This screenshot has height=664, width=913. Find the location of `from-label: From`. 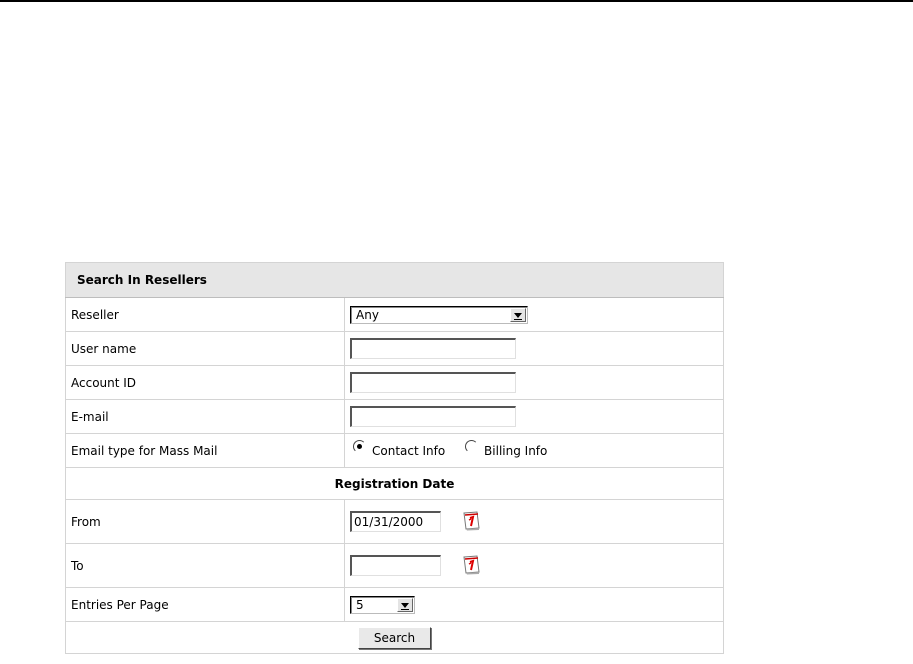

from-label: From is located at coordinates (205, 521).